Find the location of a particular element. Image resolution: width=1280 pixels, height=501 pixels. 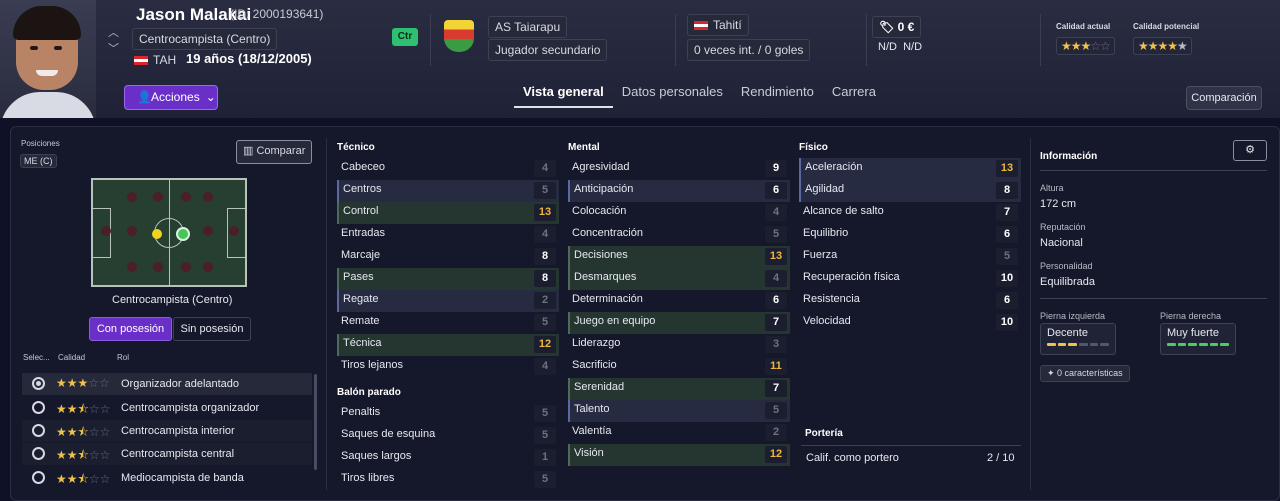

info-settings-icon: ⚙ is located at coordinates (1250, 150).